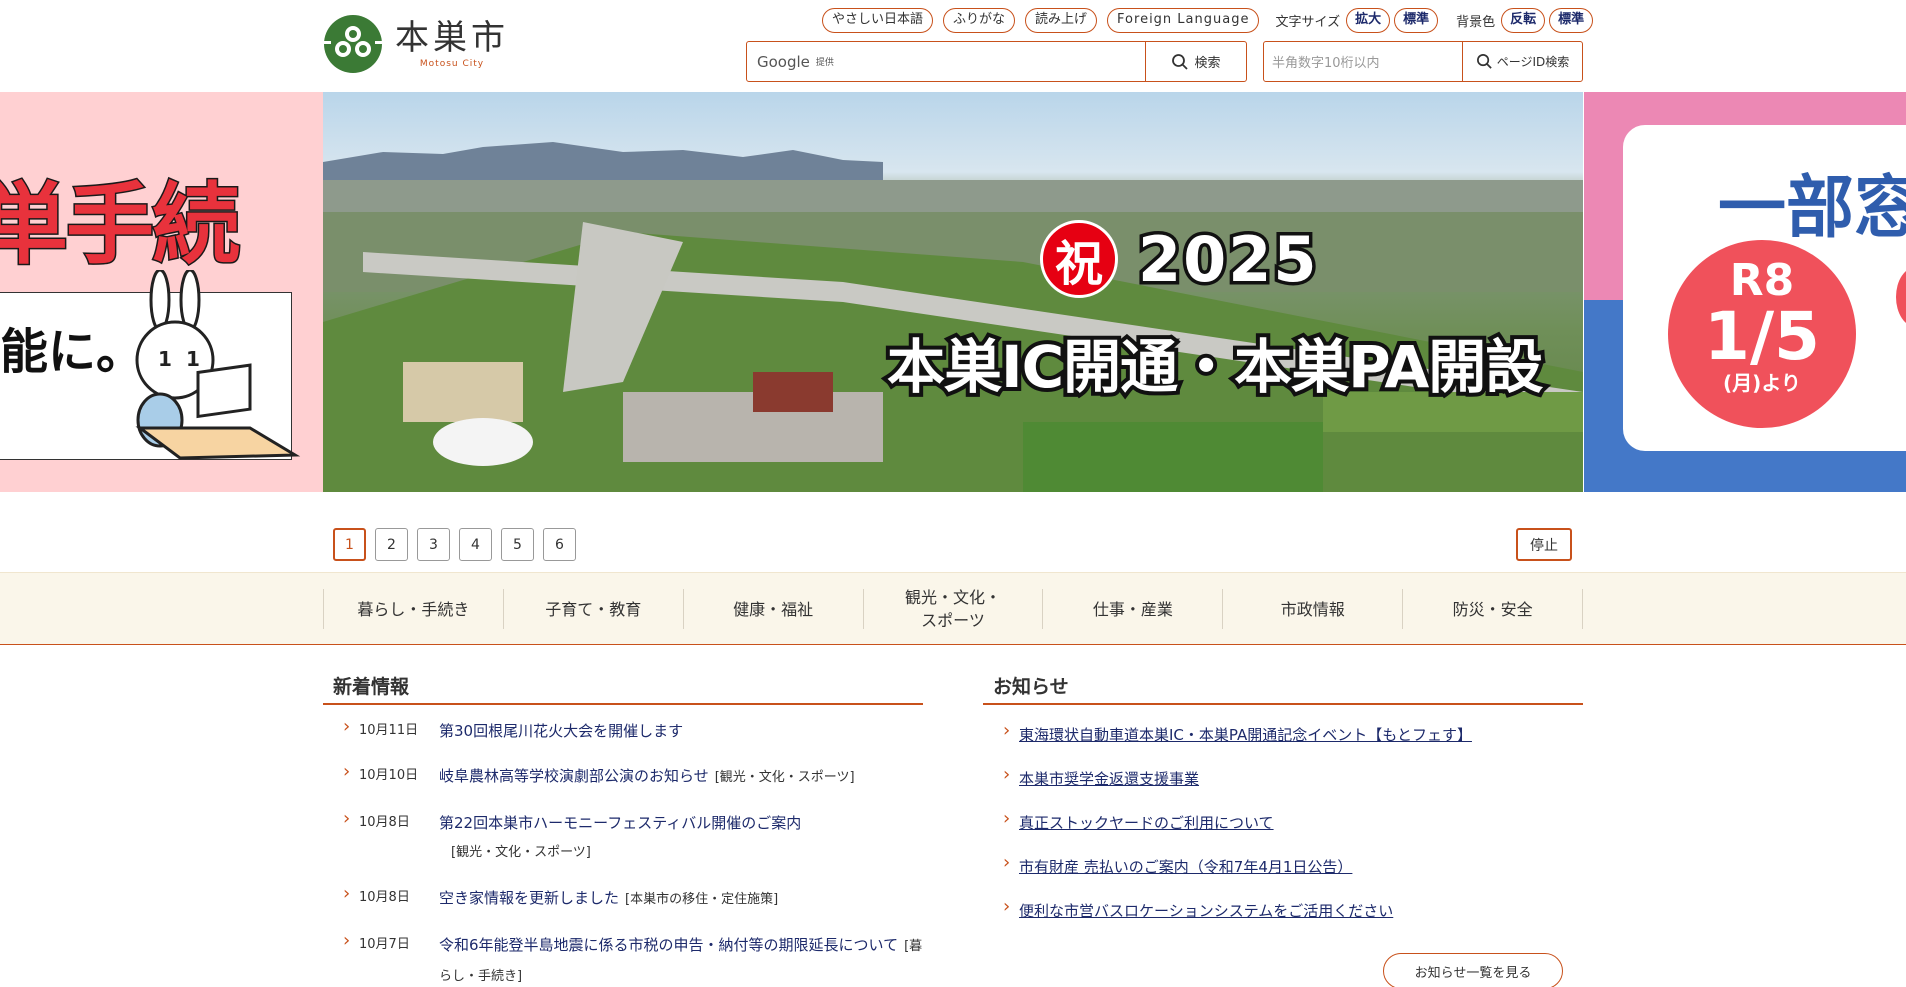 Image resolution: width=1906 pixels, height=987 pixels. Describe the element at coordinates (574, 776) in the screenshot. I see `news-link: 岐阜農林高等学校演劇部公演のお知らせ` at that location.